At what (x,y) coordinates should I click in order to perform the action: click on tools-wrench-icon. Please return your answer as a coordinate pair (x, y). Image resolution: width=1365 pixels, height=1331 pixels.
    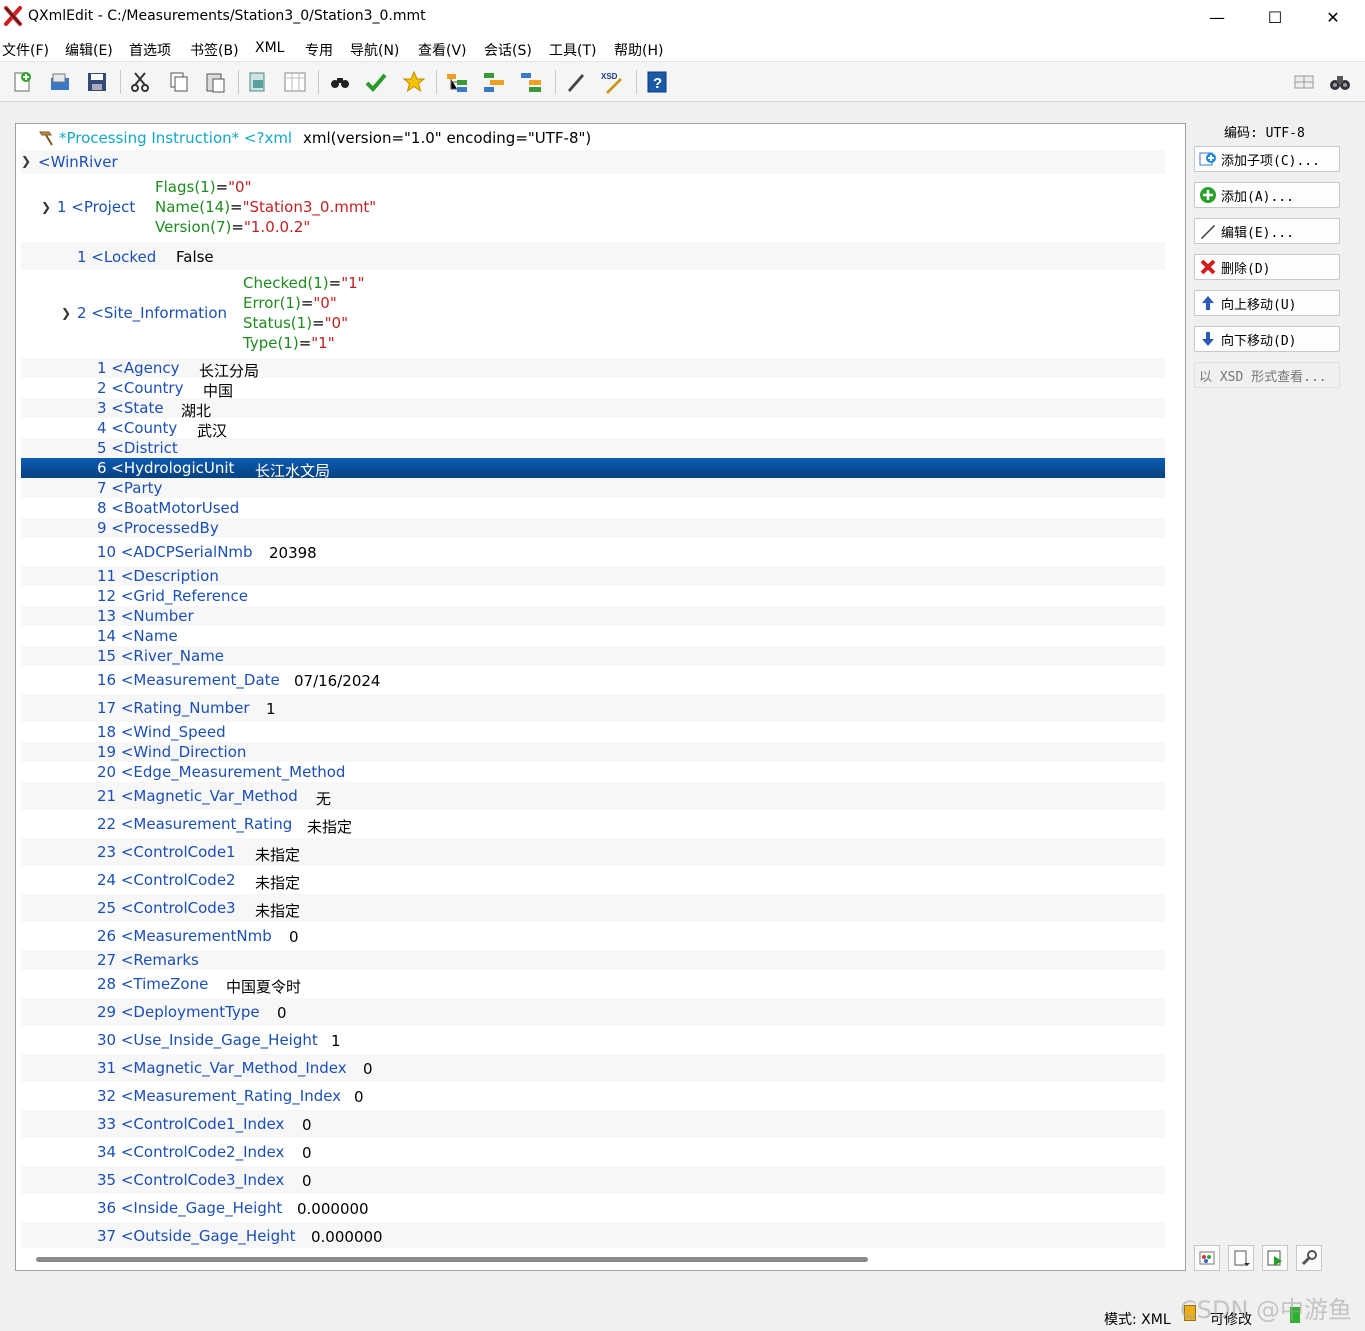
    Looking at the image, I should click on (1309, 1258).